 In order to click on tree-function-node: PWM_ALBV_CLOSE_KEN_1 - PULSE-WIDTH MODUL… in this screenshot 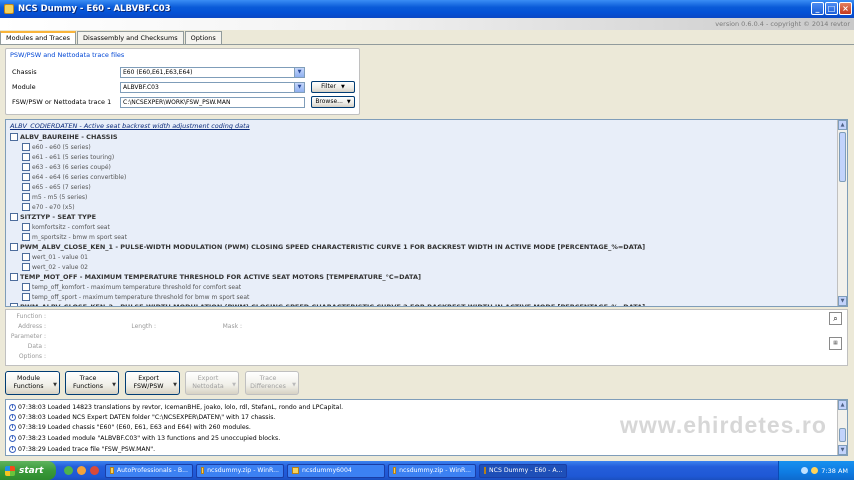, I will do `click(327, 247)`.